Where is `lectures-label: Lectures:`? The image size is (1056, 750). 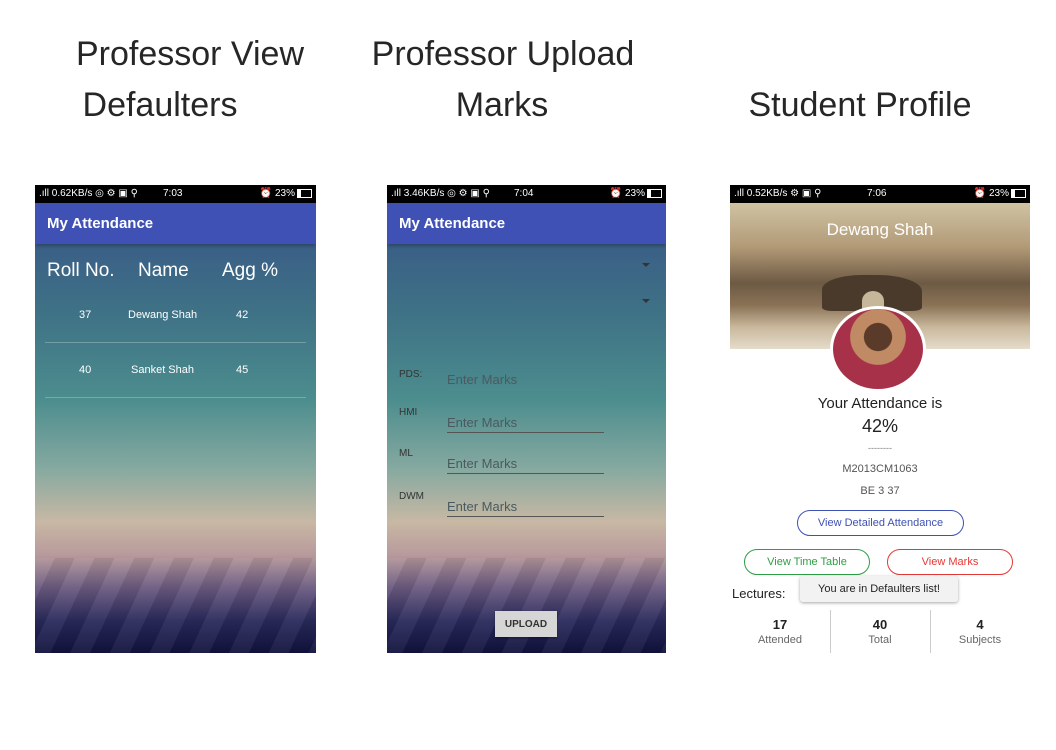 lectures-label: Lectures: is located at coordinates (759, 593).